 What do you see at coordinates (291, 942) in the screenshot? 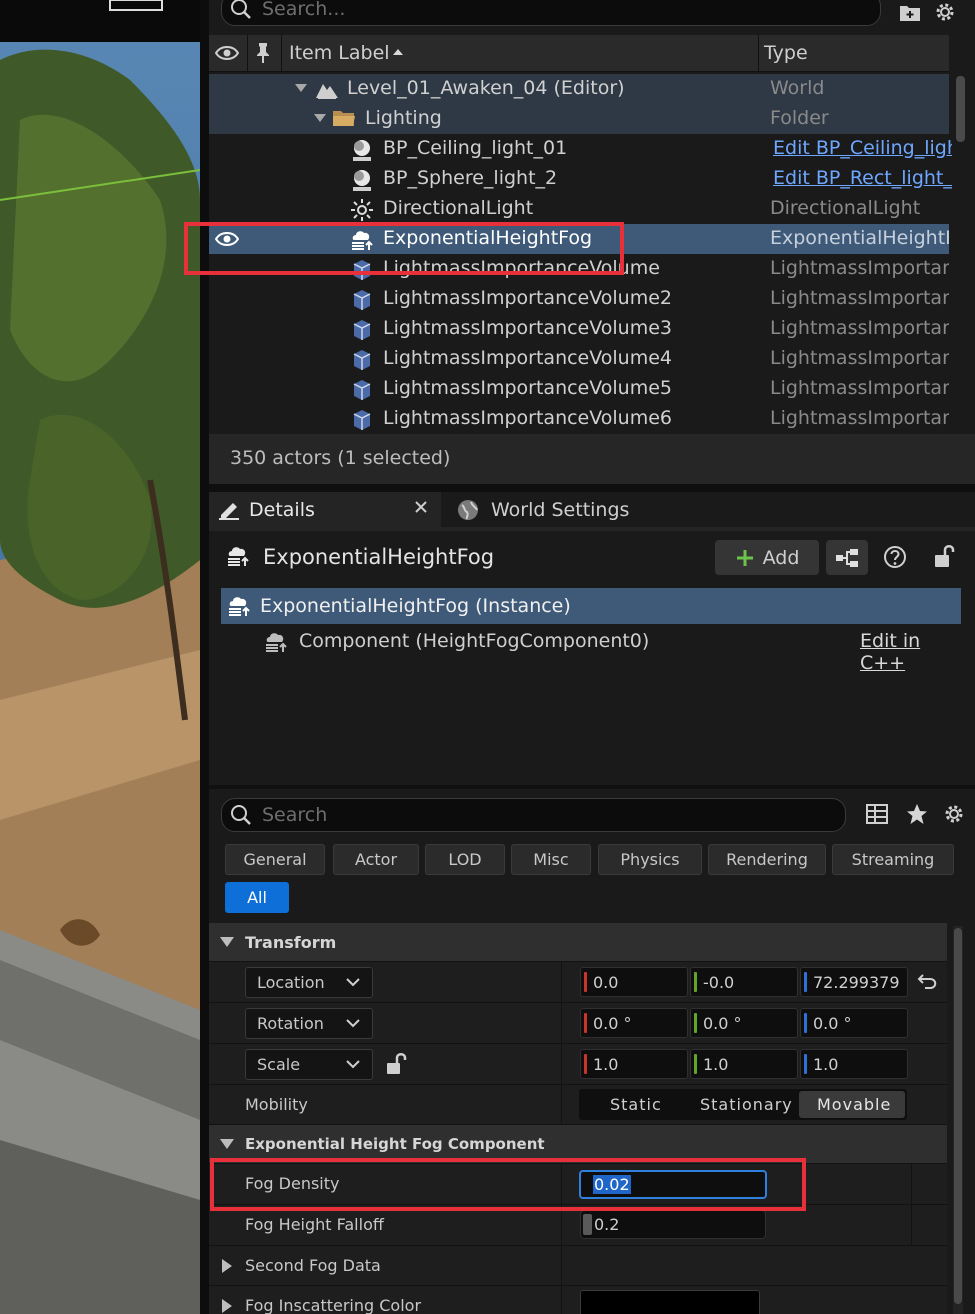
I see `section-title: Transform` at bounding box center [291, 942].